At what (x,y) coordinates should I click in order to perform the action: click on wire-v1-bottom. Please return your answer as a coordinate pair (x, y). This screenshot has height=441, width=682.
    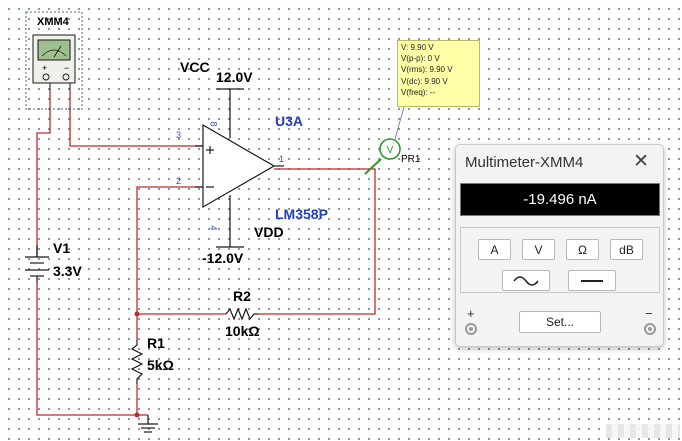
    Looking at the image, I should click on (87, 349).